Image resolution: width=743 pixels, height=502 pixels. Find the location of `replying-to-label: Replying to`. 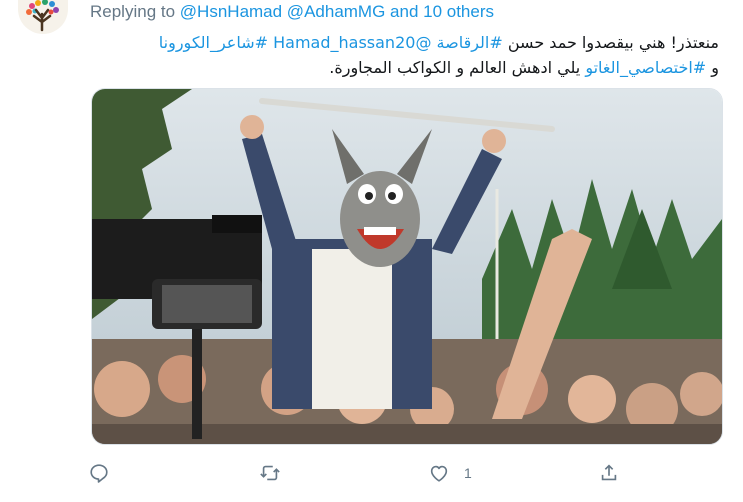

replying-to-label: Replying to is located at coordinates (133, 11).